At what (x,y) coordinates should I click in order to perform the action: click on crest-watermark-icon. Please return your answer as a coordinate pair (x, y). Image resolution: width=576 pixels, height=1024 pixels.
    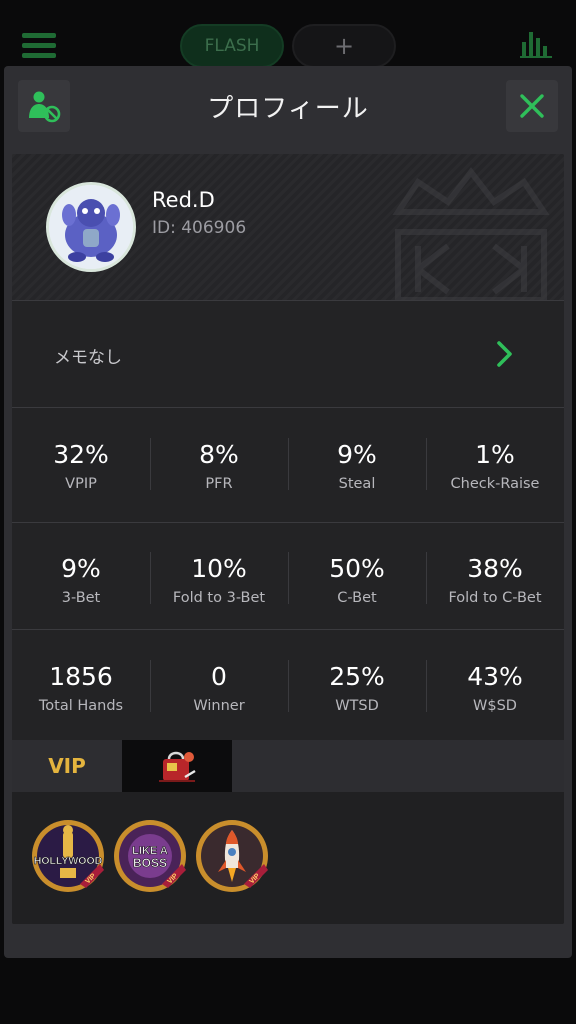
    Looking at the image, I should click on (471, 233).